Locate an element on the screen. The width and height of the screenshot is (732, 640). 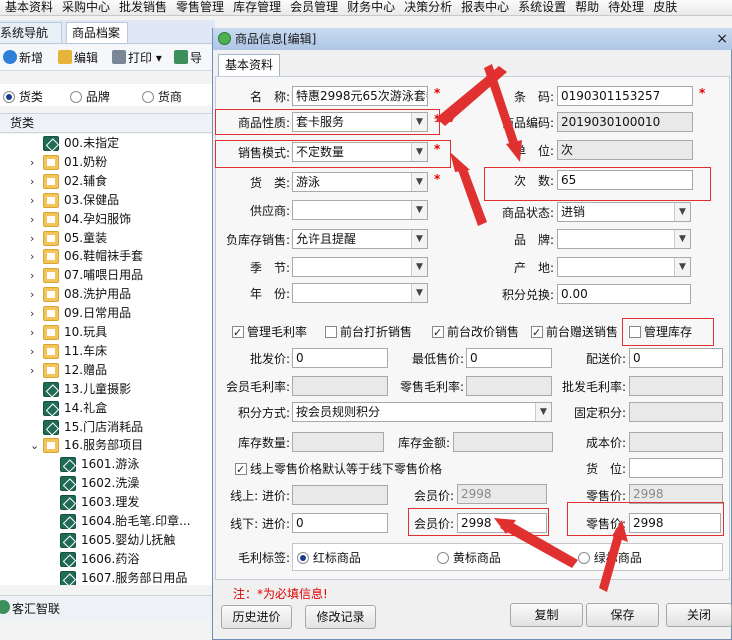
radio-vendor: 货商 is located at coordinates (162, 96).